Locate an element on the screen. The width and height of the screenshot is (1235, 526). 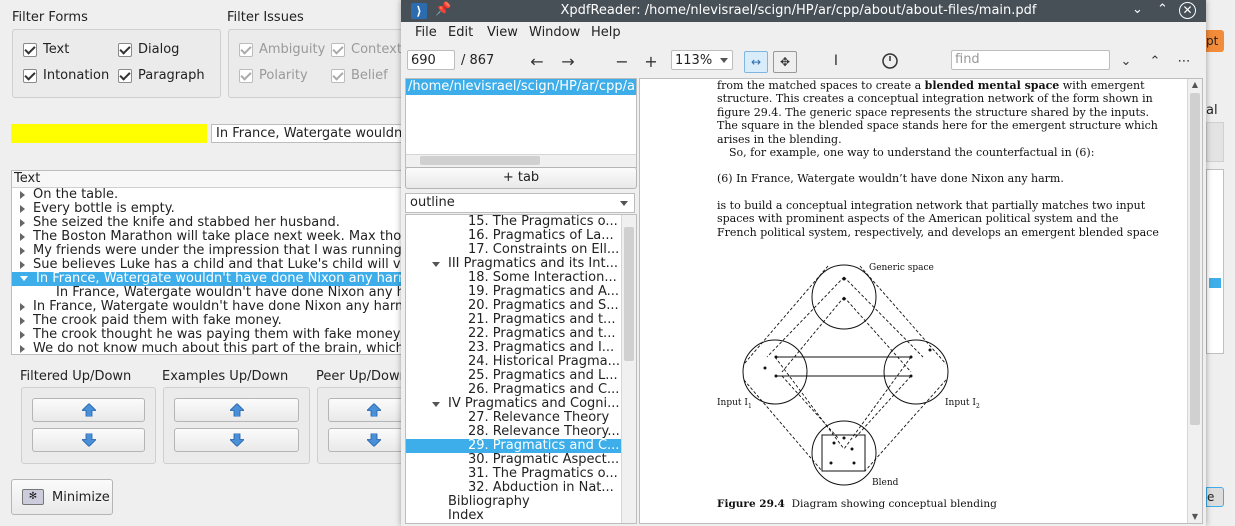
sidebar-mode-select: outline is located at coordinates (520, 203).